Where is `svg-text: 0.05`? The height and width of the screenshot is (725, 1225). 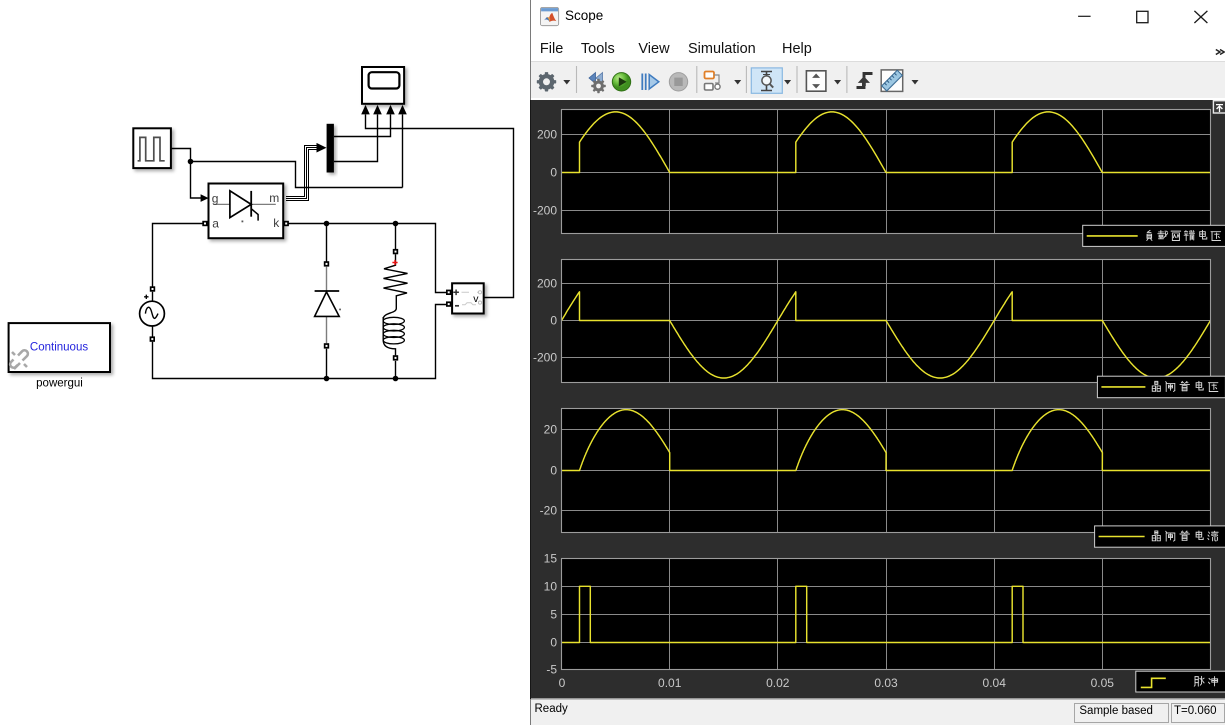 svg-text: 0.05 is located at coordinates (1103, 683).